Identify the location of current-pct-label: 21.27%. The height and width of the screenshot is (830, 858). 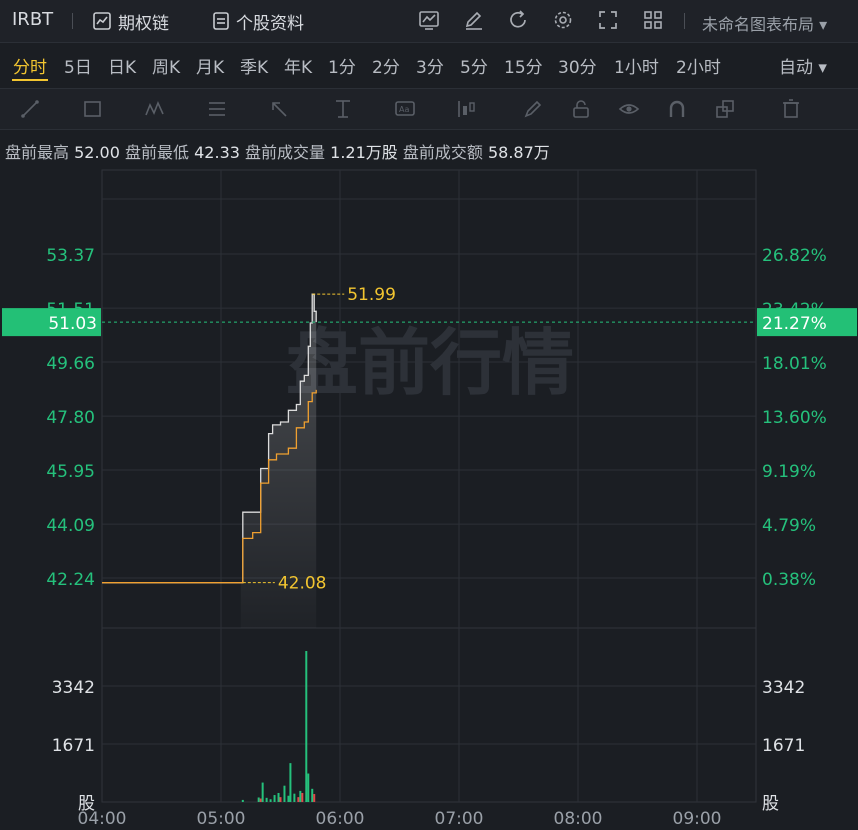
(794, 324).